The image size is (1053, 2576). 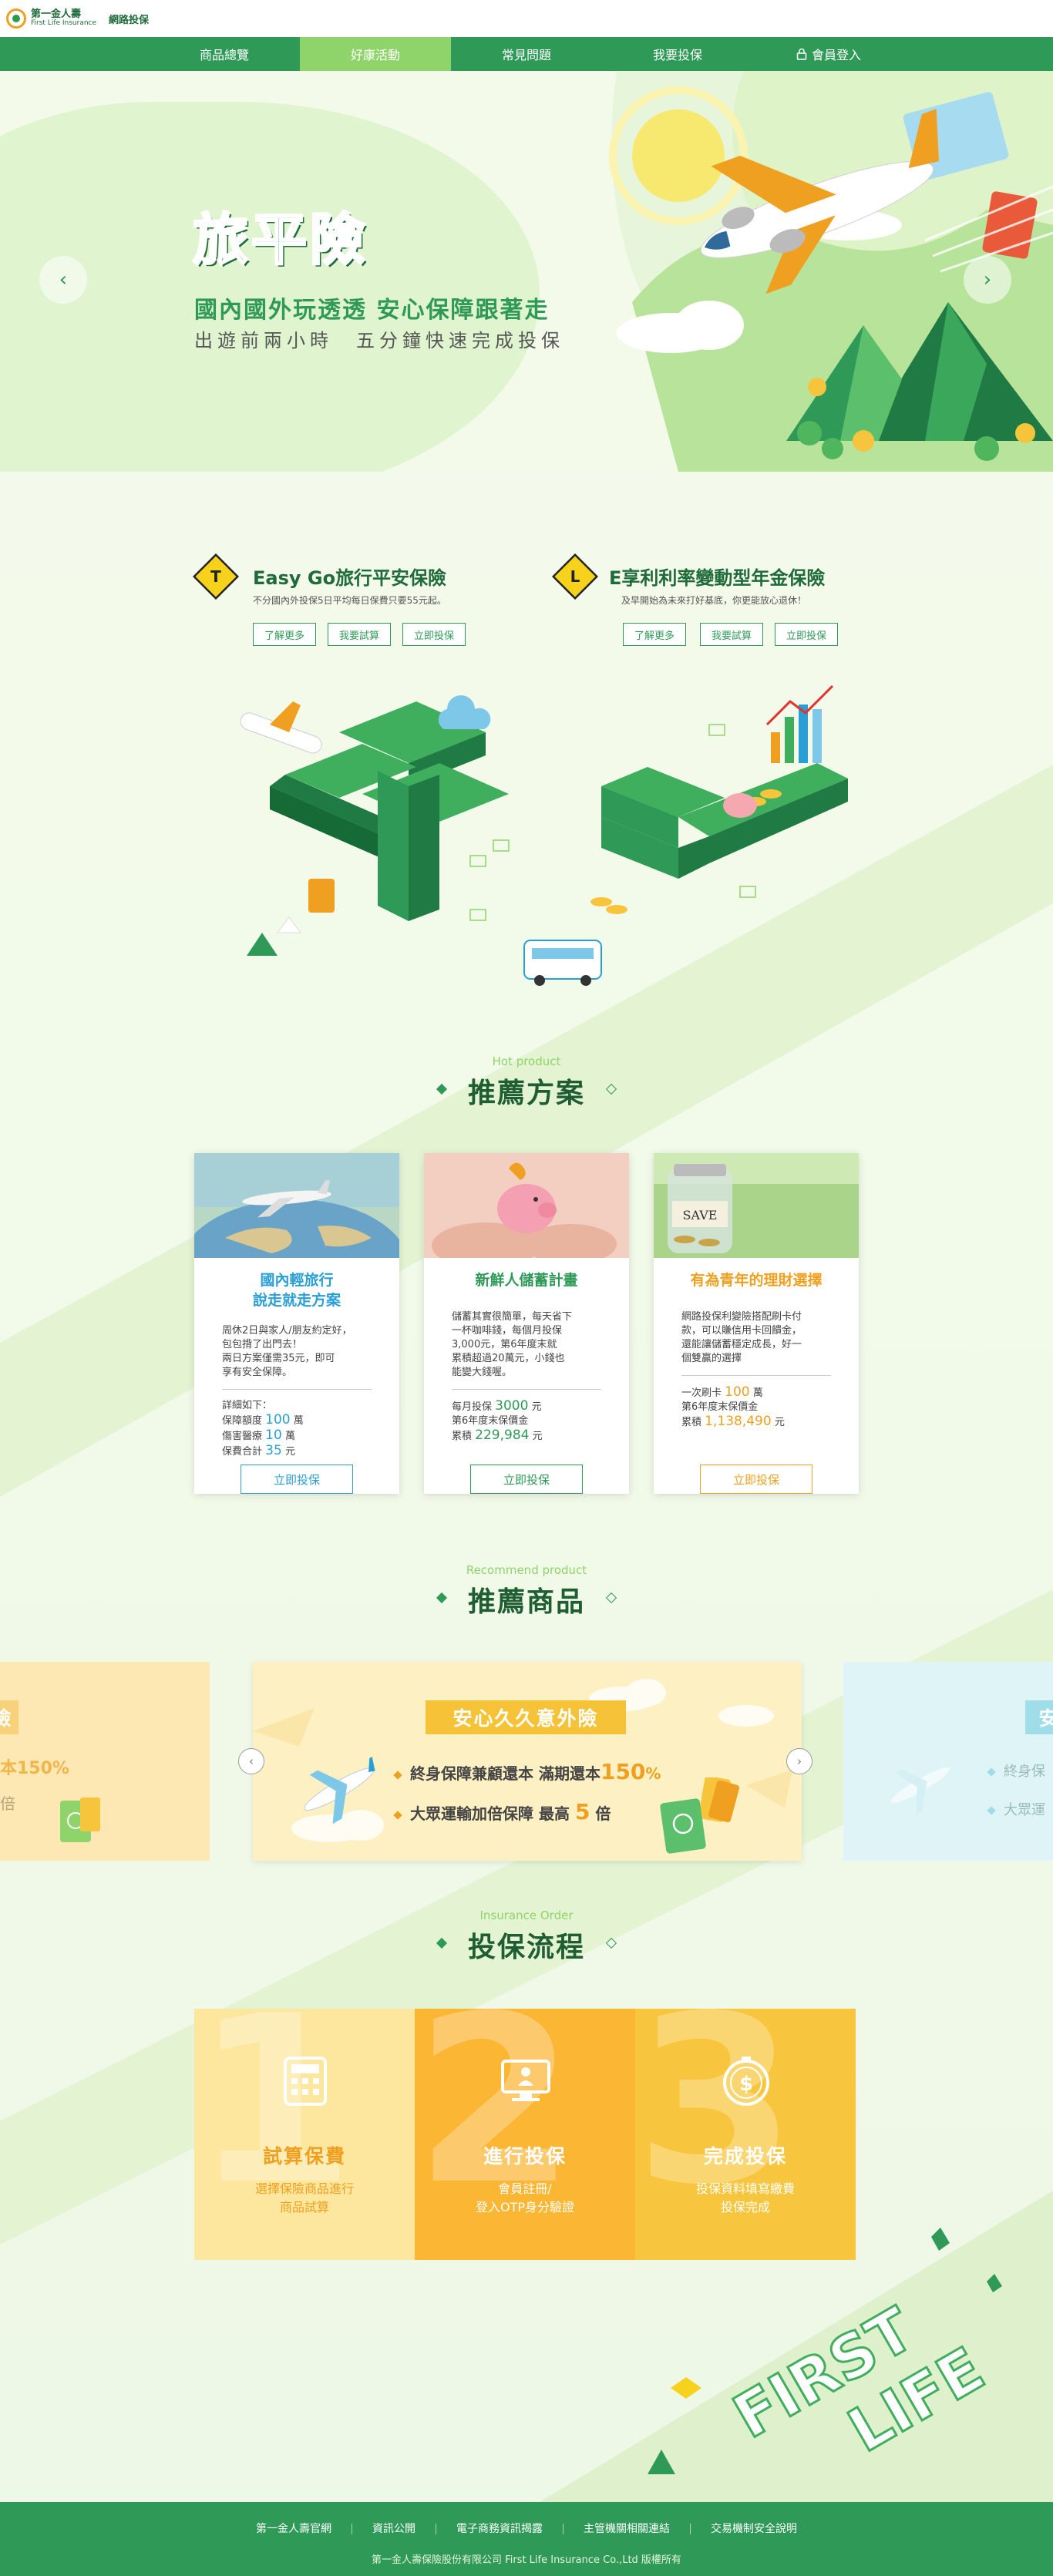 What do you see at coordinates (1039, 1717) in the screenshot?
I see `slide-ribbon: 安` at bounding box center [1039, 1717].